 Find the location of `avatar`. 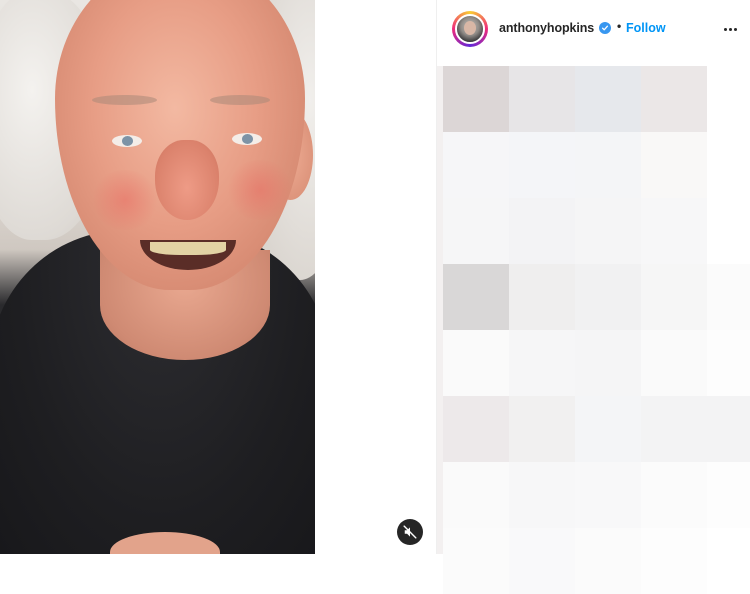

avatar is located at coordinates (470, 29).